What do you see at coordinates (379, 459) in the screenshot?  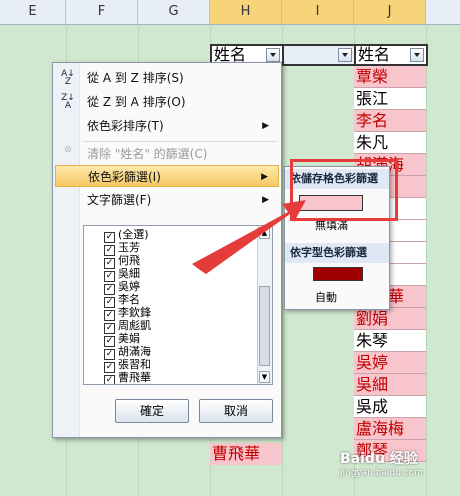 I see `watermark-brand: Baidu 经验` at bounding box center [379, 459].